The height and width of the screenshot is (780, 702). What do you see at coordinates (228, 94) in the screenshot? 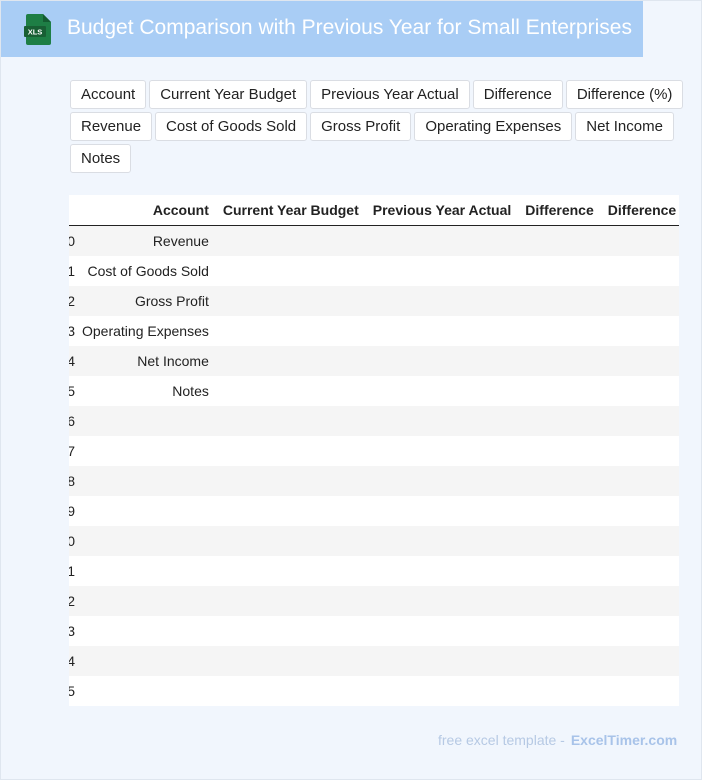
I see `column-chip: Current Year Budget` at bounding box center [228, 94].